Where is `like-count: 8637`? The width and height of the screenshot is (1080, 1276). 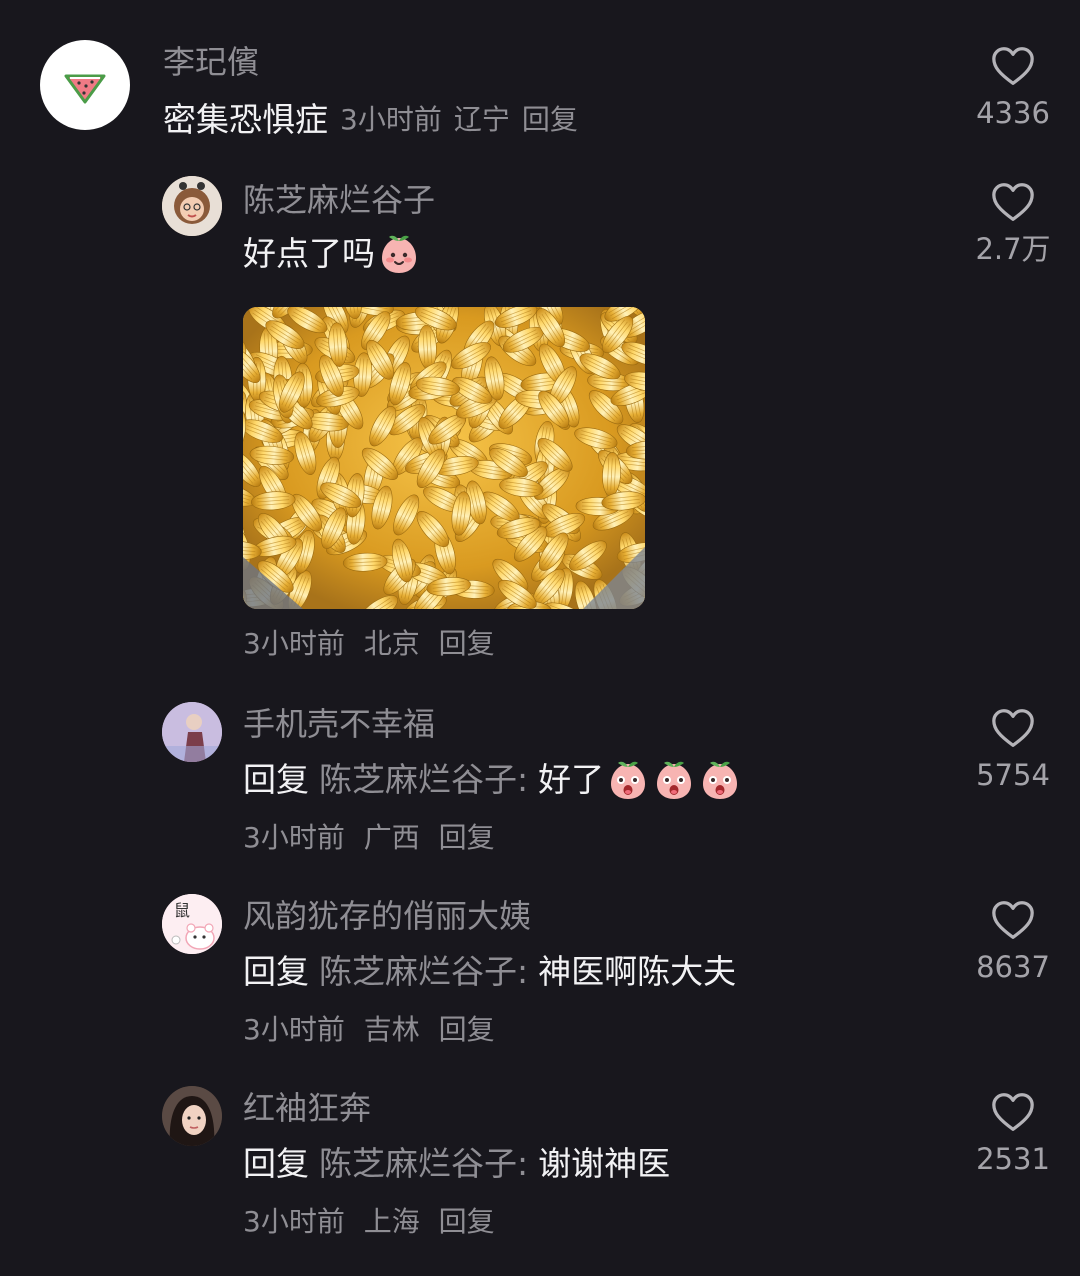
like-count: 8637 is located at coordinates (1013, 967).